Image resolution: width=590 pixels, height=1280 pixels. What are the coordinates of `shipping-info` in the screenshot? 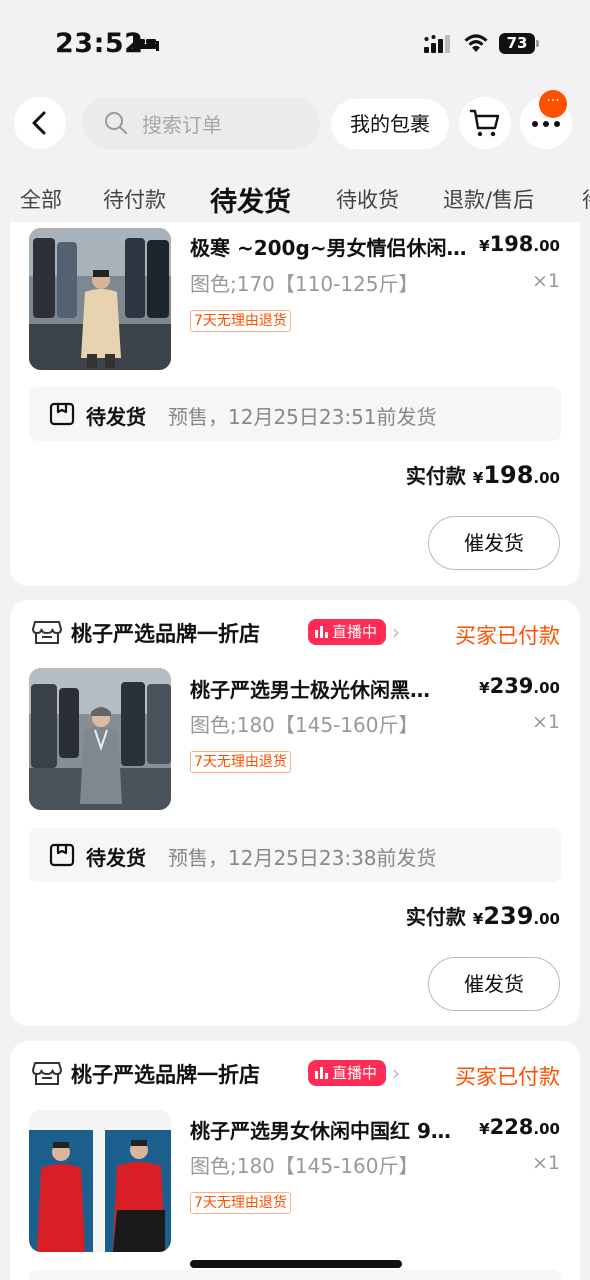 It's located at (295, 1275).